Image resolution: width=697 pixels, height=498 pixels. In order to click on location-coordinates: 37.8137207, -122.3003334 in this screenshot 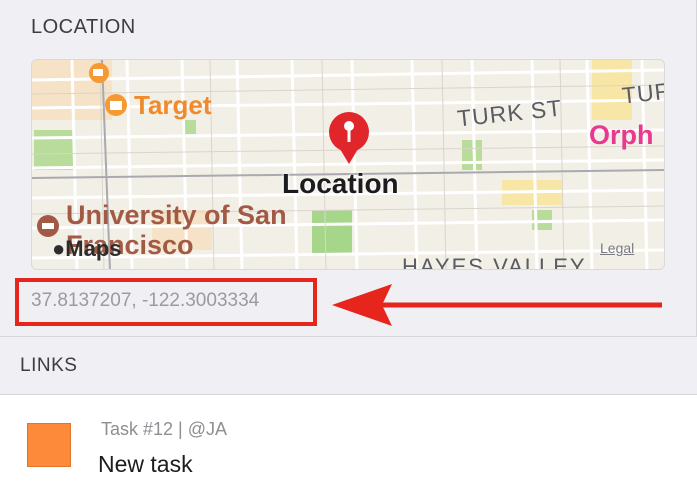, I will do `click(145, 300)`.